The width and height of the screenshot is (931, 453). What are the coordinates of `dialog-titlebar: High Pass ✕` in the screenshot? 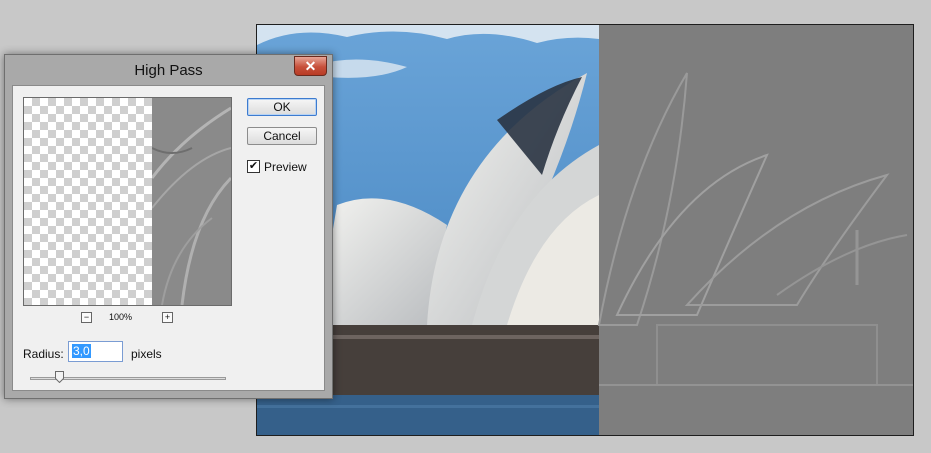 It's located at (168, 70).